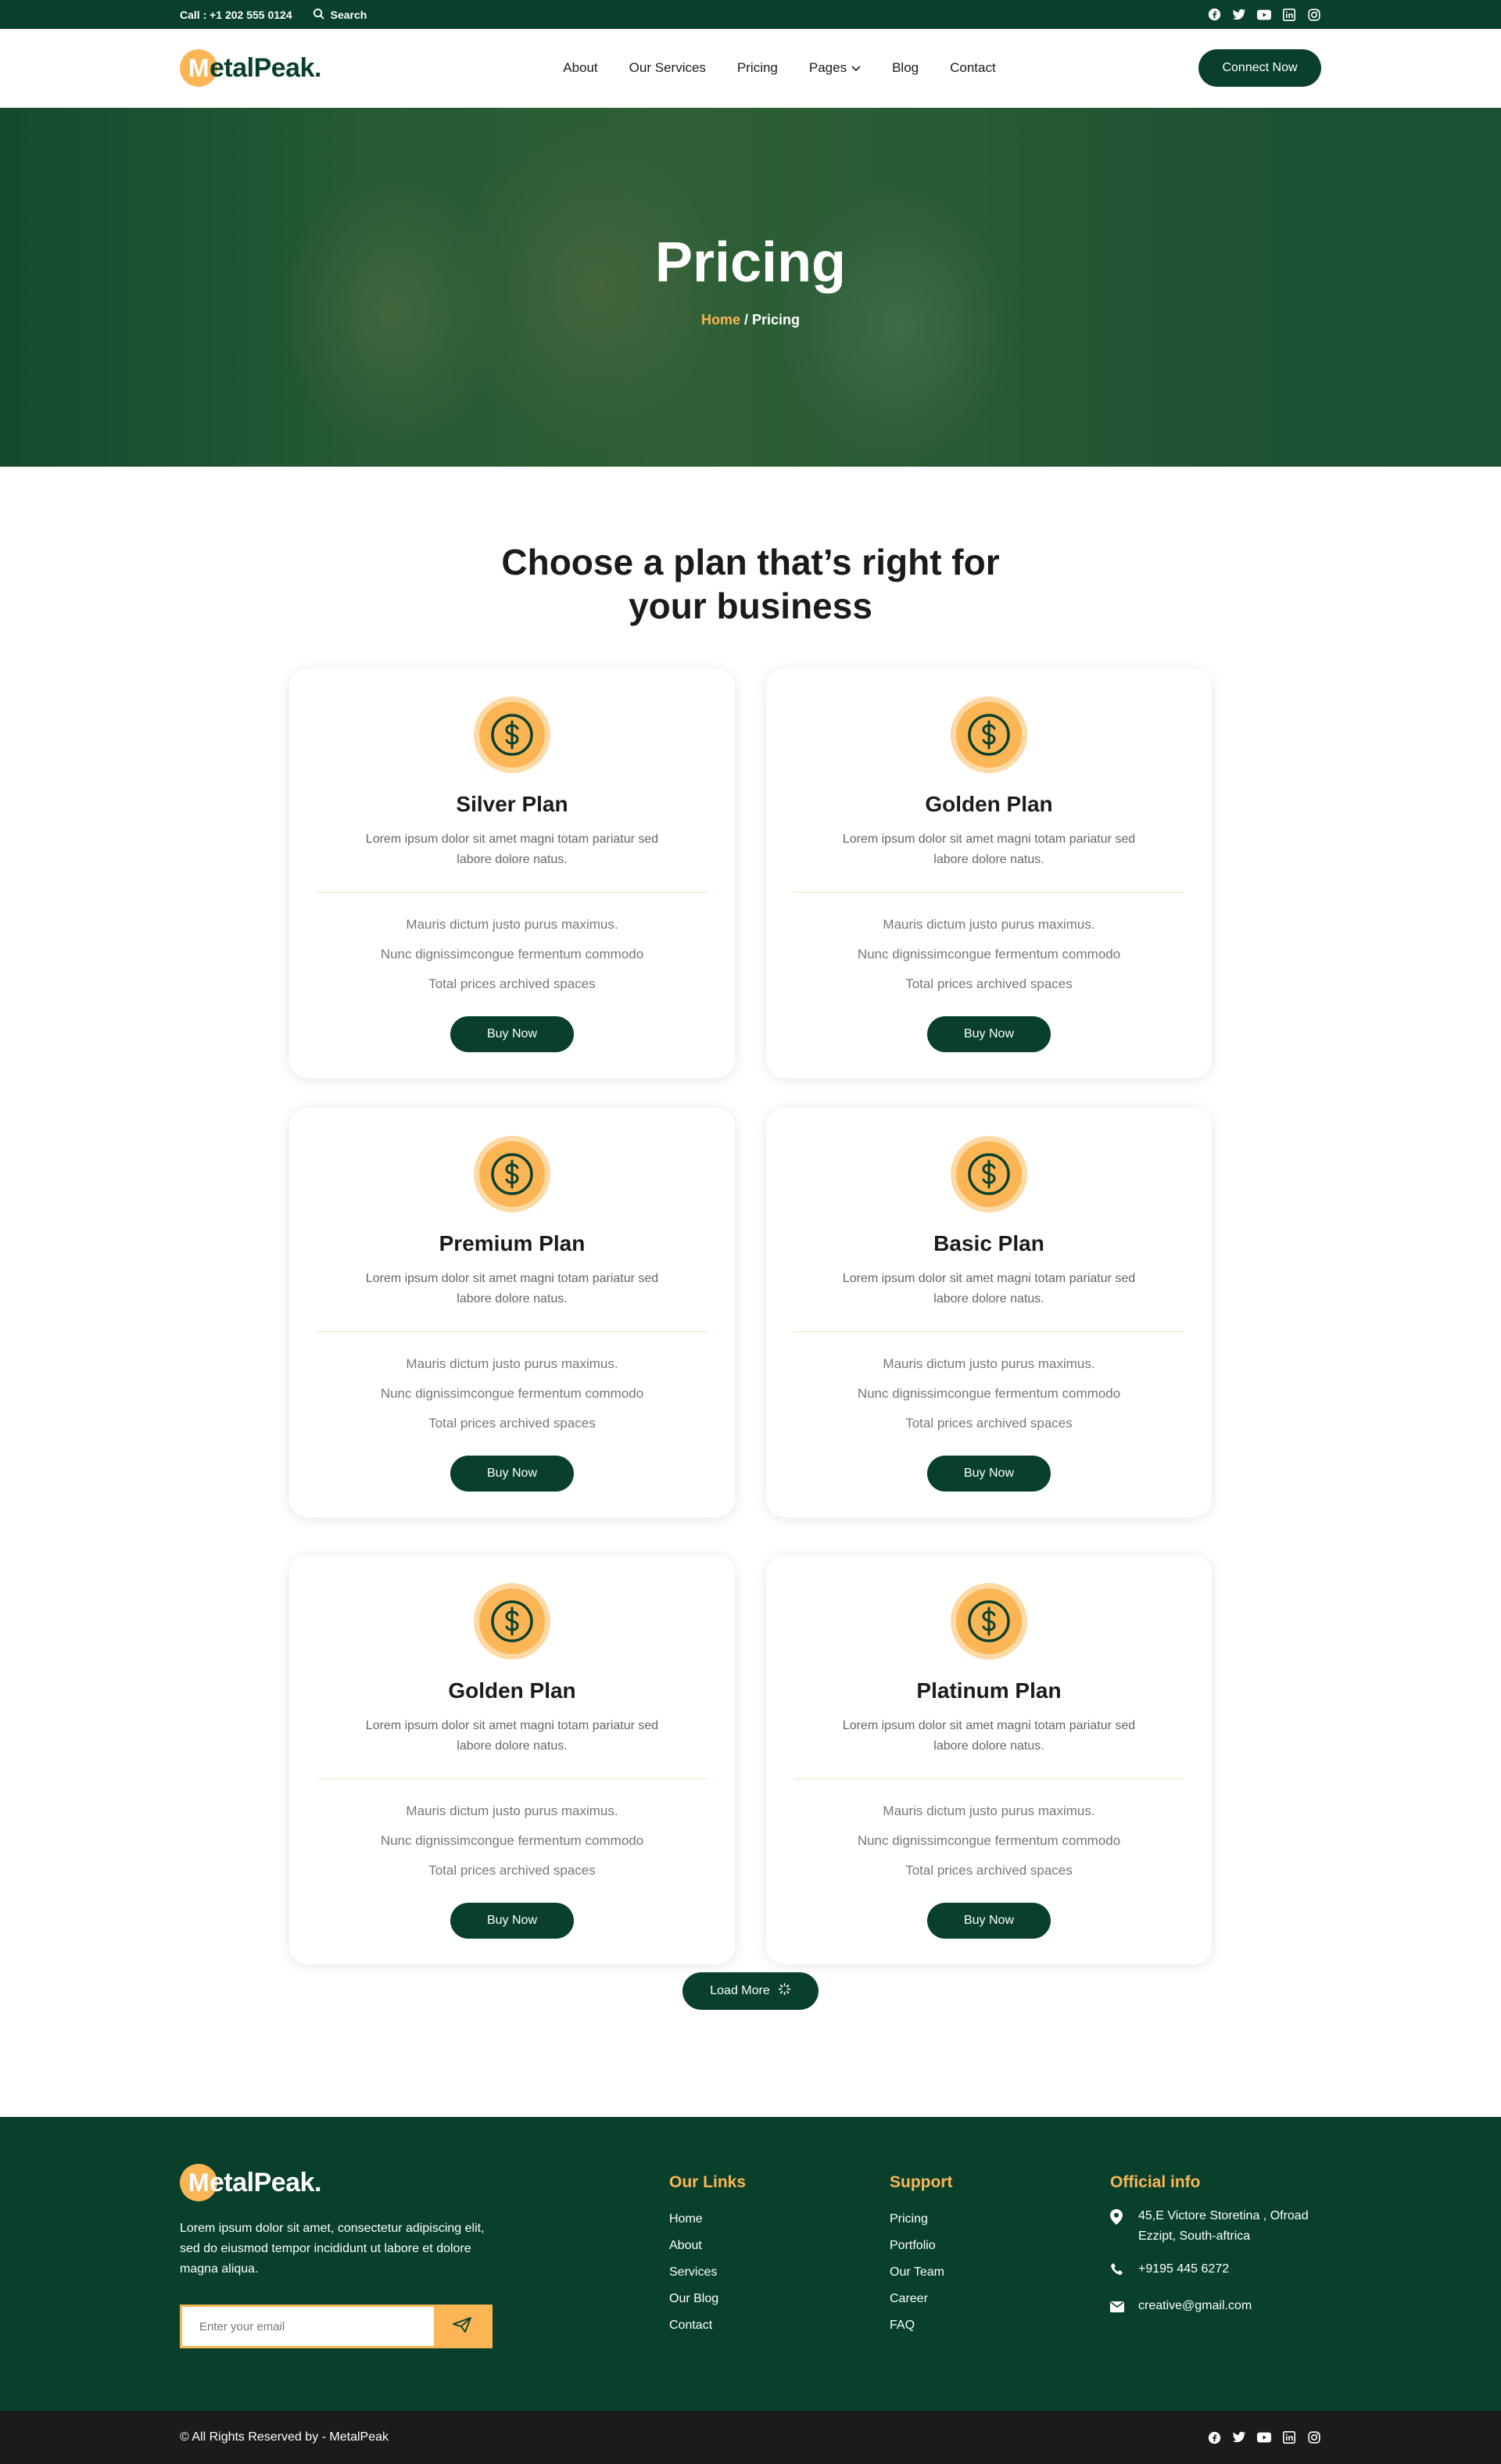 This screenshot has height=2464, width=1501. Describe the element at coordinates (1000, 2272) in the screenshot. I see `footer-link-our-team: Our Team` at that location.